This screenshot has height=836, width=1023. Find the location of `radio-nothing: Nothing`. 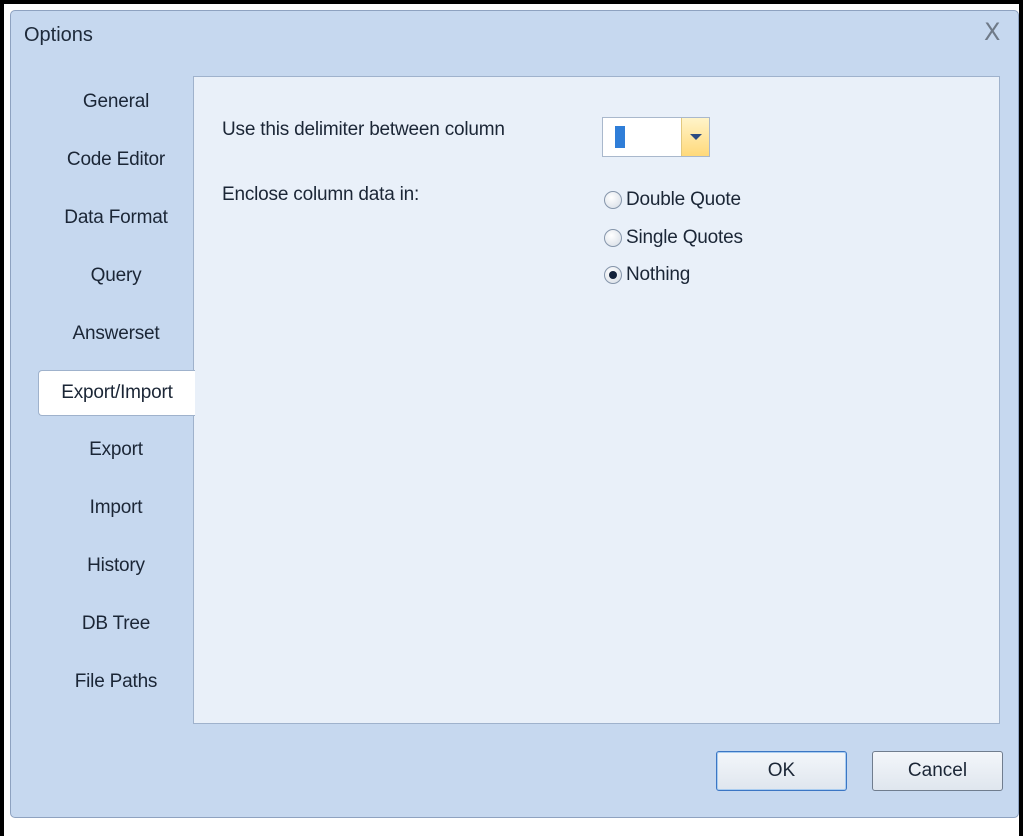

radio-nothing: Nothing is located at coordinates (647, 275).